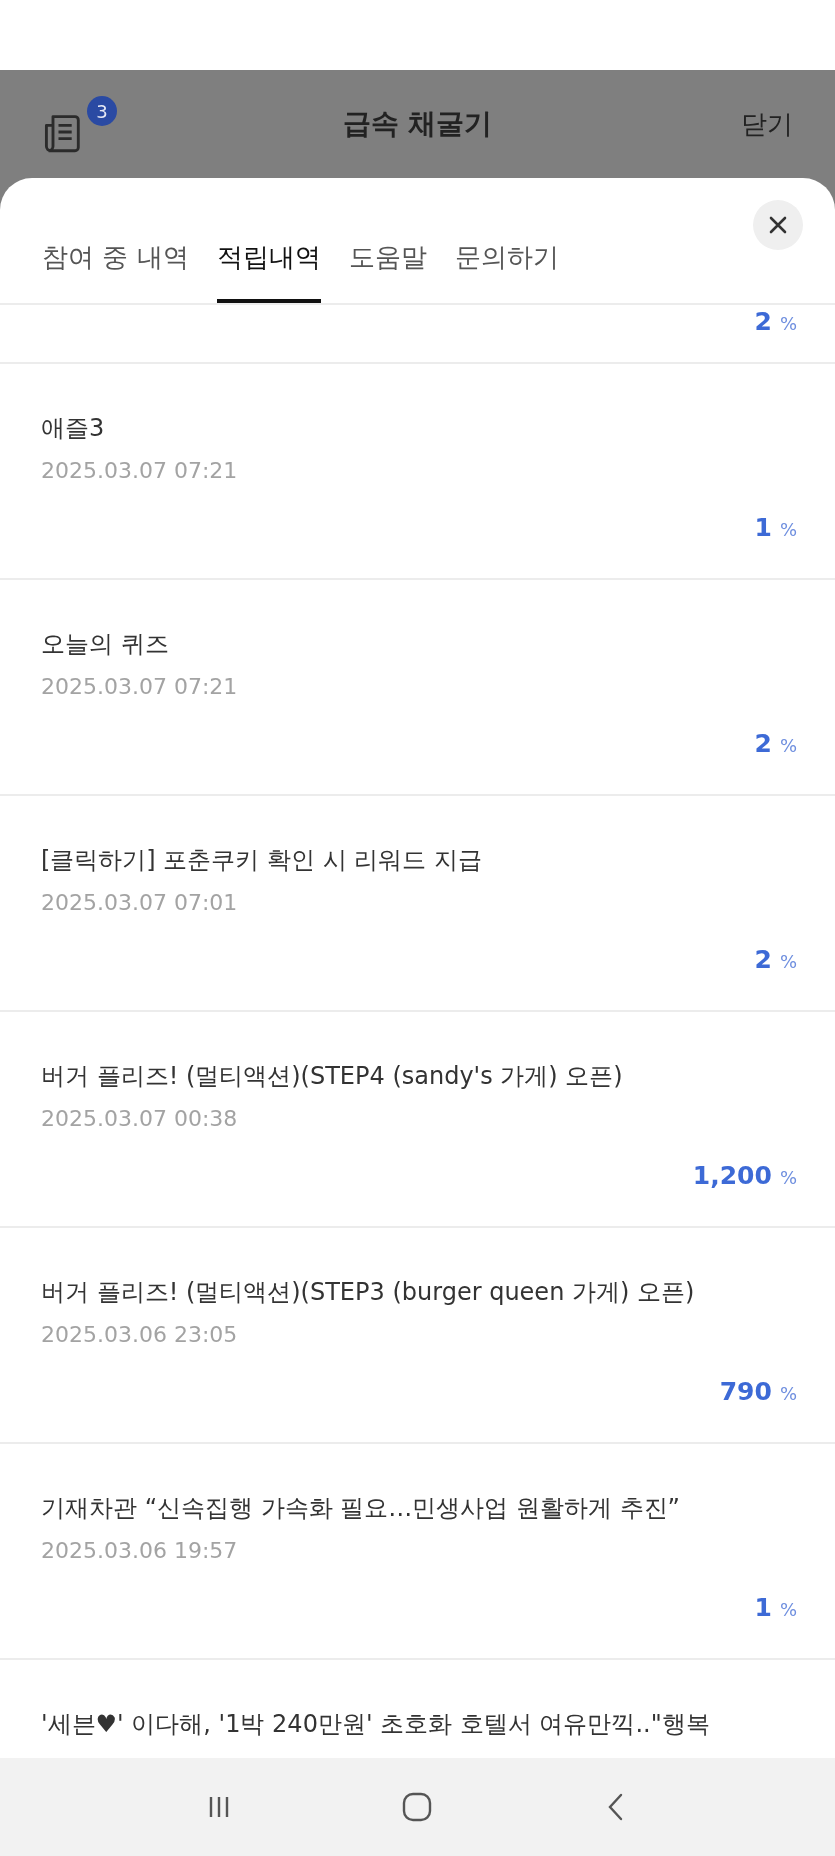 Image resolution: width=835 pixels, height=1856 pixels. I want to click on entry-title: 오늘의 퀴즈, so click(105, 644).